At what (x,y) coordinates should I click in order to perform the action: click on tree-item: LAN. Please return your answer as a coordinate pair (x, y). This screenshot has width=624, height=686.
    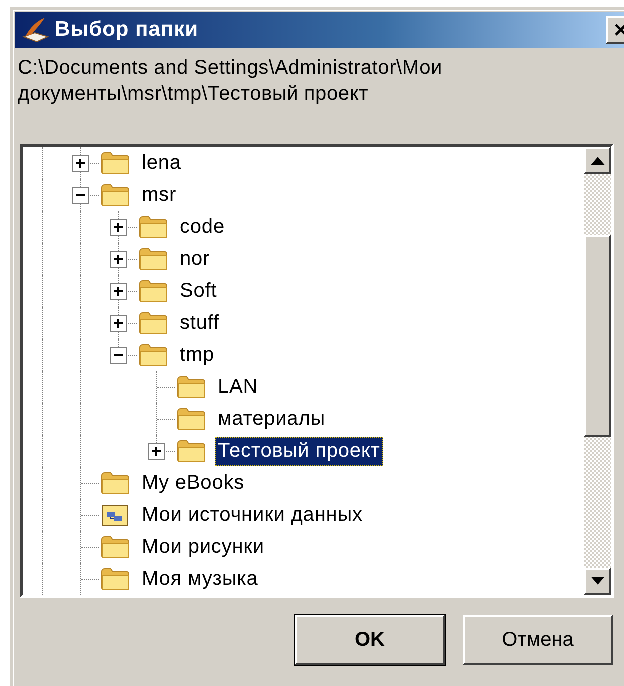
    Looking at the image, I should click on (238, 387).